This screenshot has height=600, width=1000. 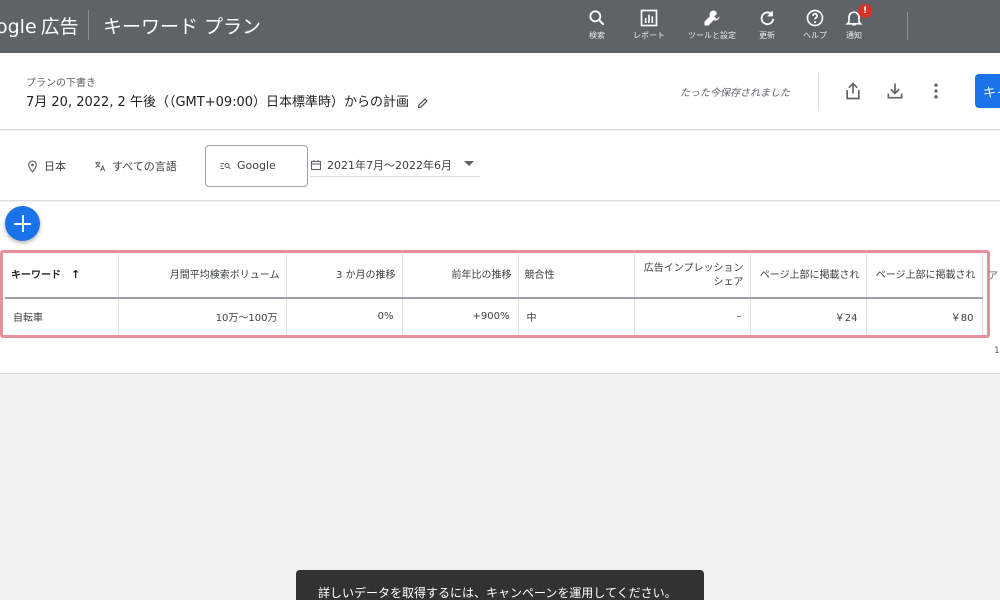 What do you see at coordinates (597, 18) in the screenshot?
I see `search-icon` at bounding box center [597, 18].